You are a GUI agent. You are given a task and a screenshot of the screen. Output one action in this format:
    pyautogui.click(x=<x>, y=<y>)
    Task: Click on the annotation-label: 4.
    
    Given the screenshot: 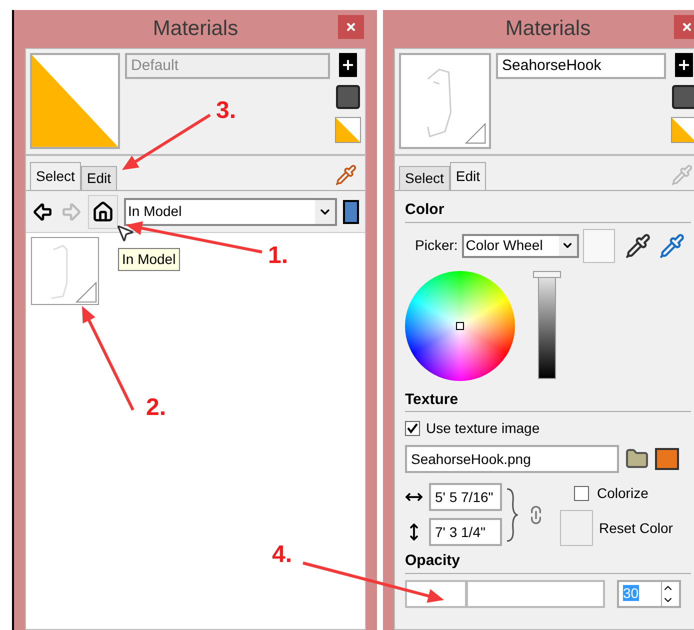 What is the action you would take?
    pyautogui.click(x=282, y=555)
    